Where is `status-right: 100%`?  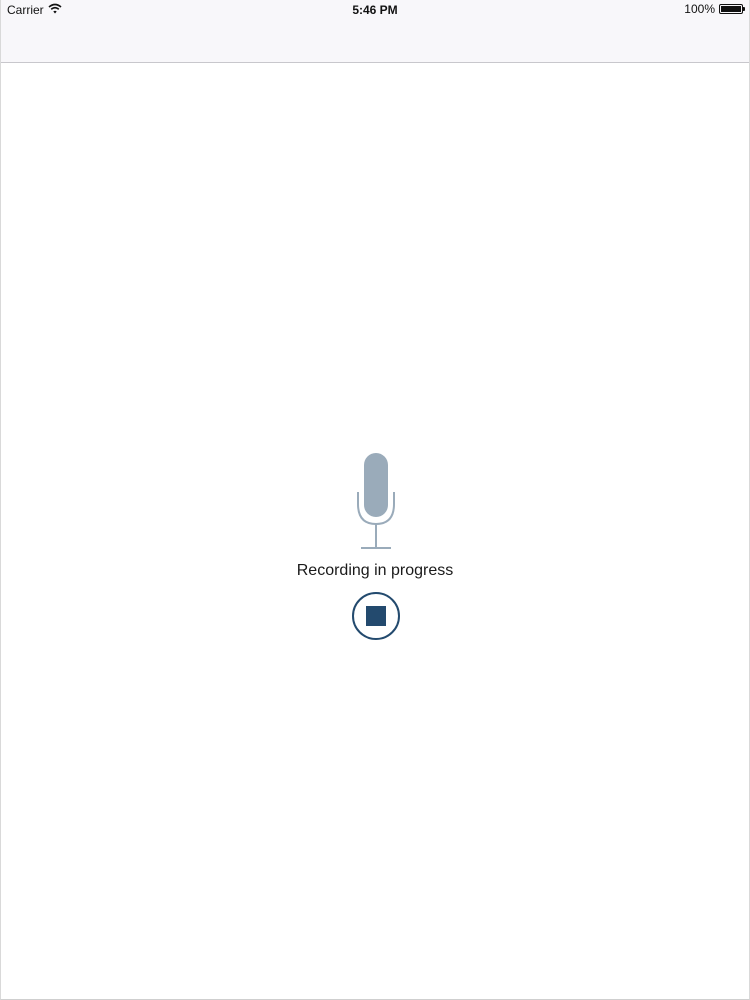
status-right: 100% is located at coordinates (714, 9).